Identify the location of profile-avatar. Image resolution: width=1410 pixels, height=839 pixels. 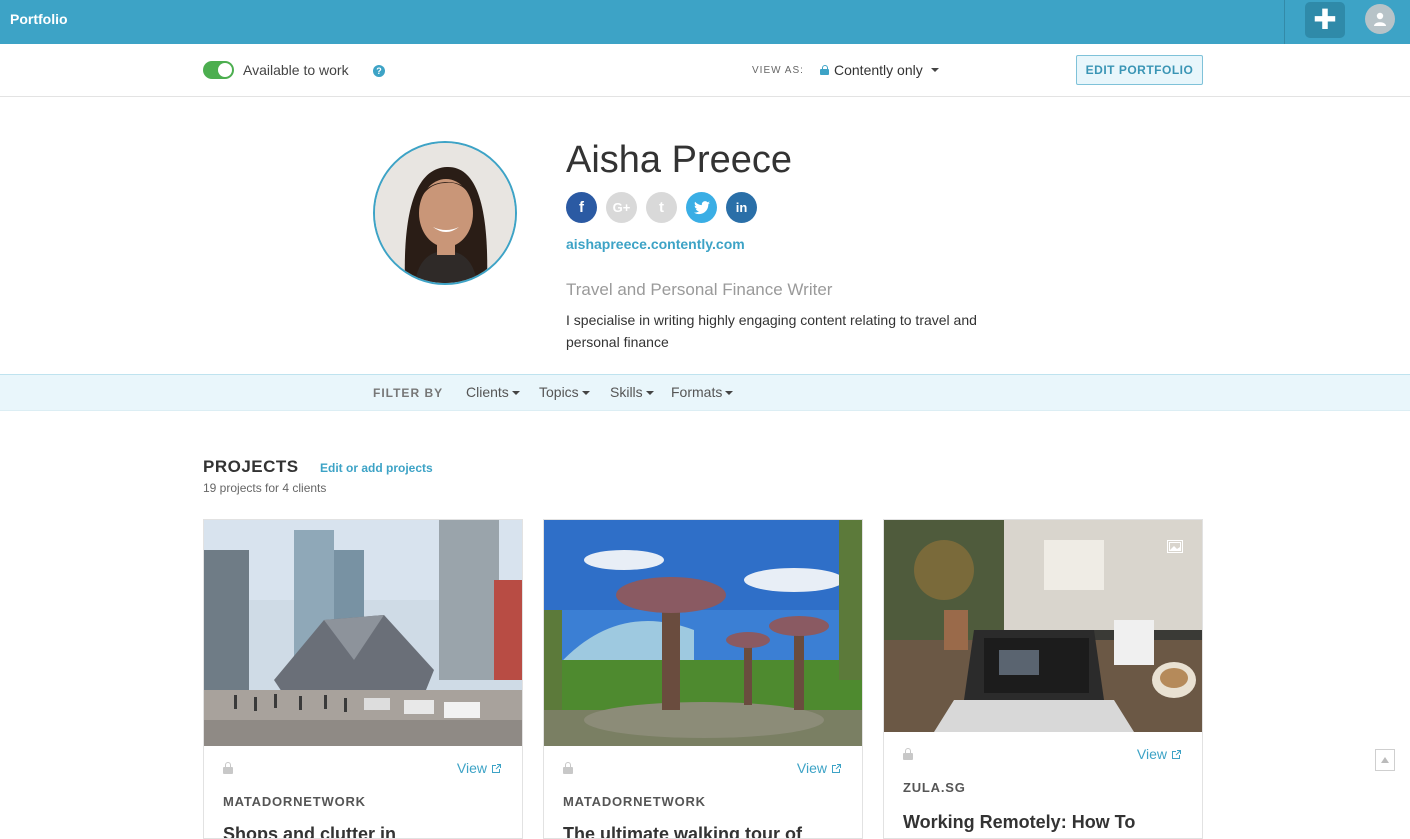
(445, 213).